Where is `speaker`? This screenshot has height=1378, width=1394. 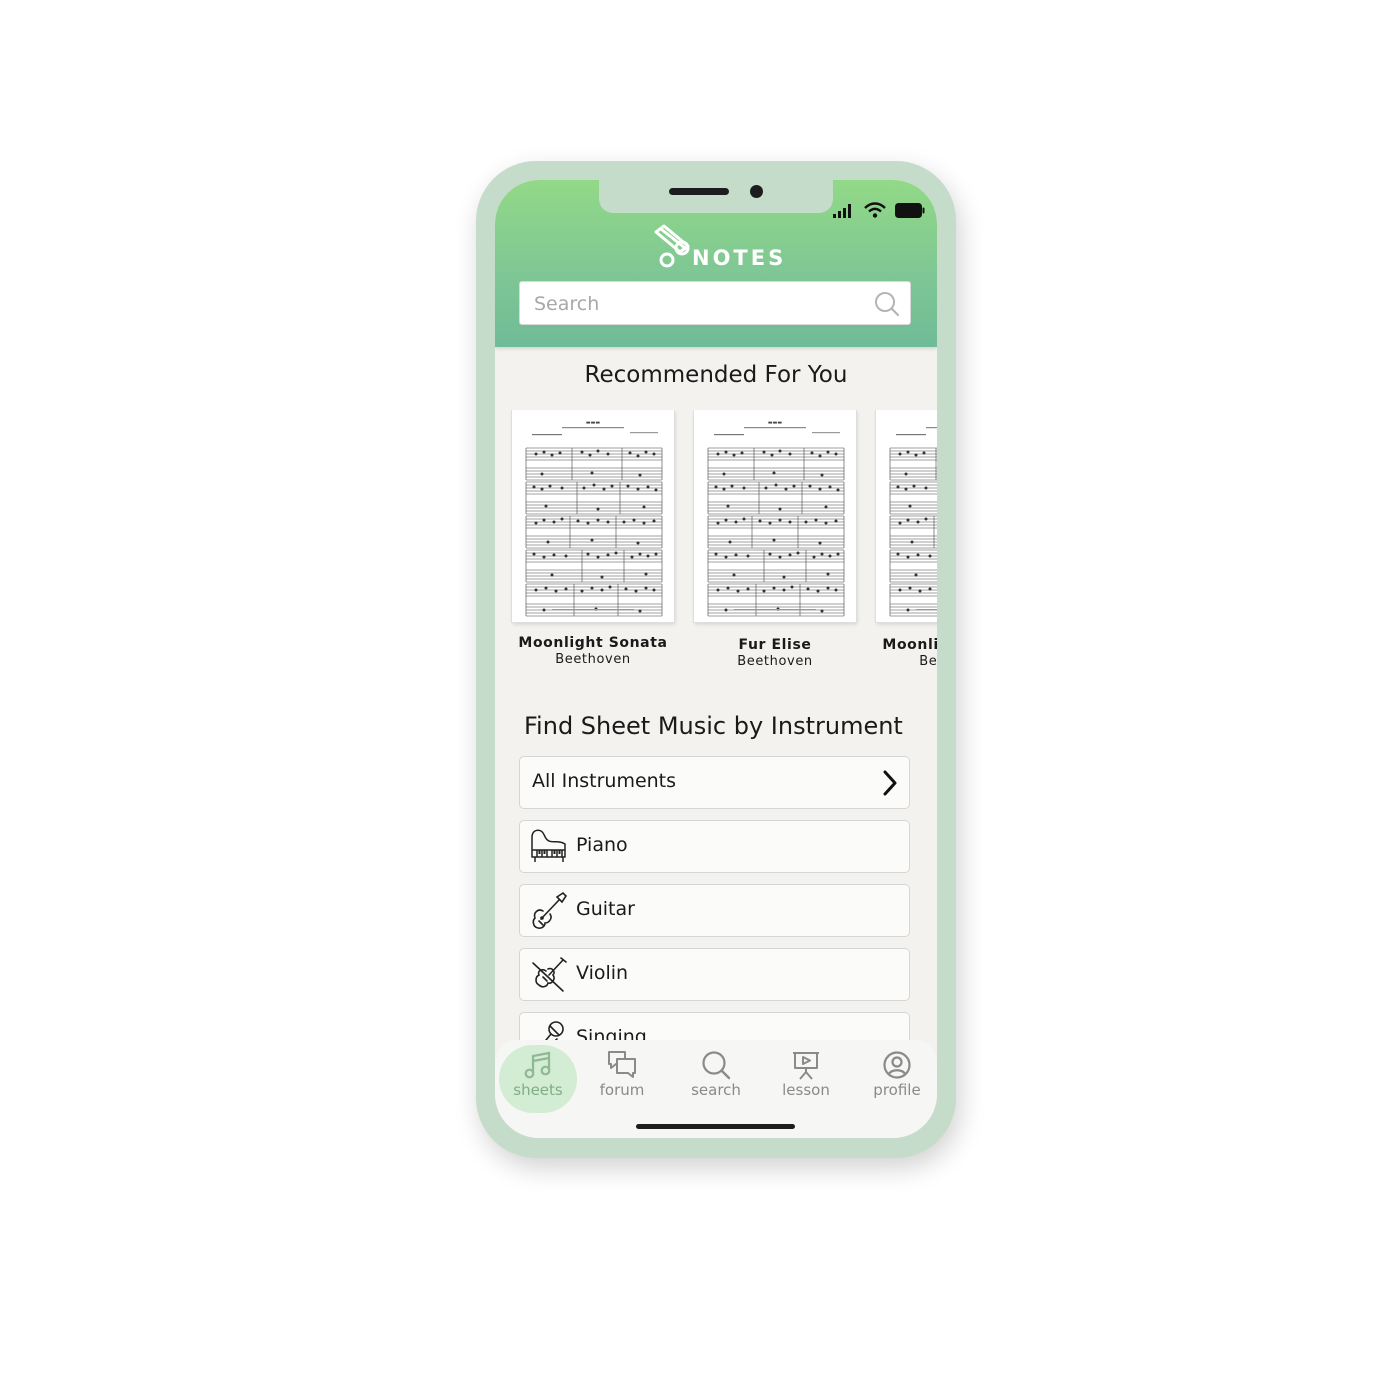 speaker is located at coordinates (699, 191).